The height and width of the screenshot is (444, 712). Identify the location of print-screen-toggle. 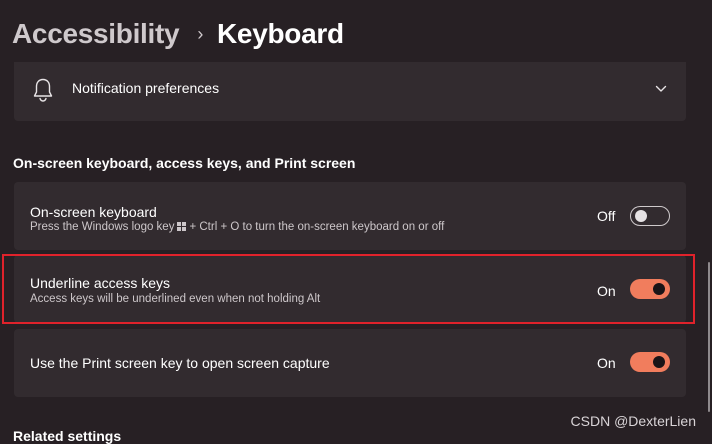
(650, 362).